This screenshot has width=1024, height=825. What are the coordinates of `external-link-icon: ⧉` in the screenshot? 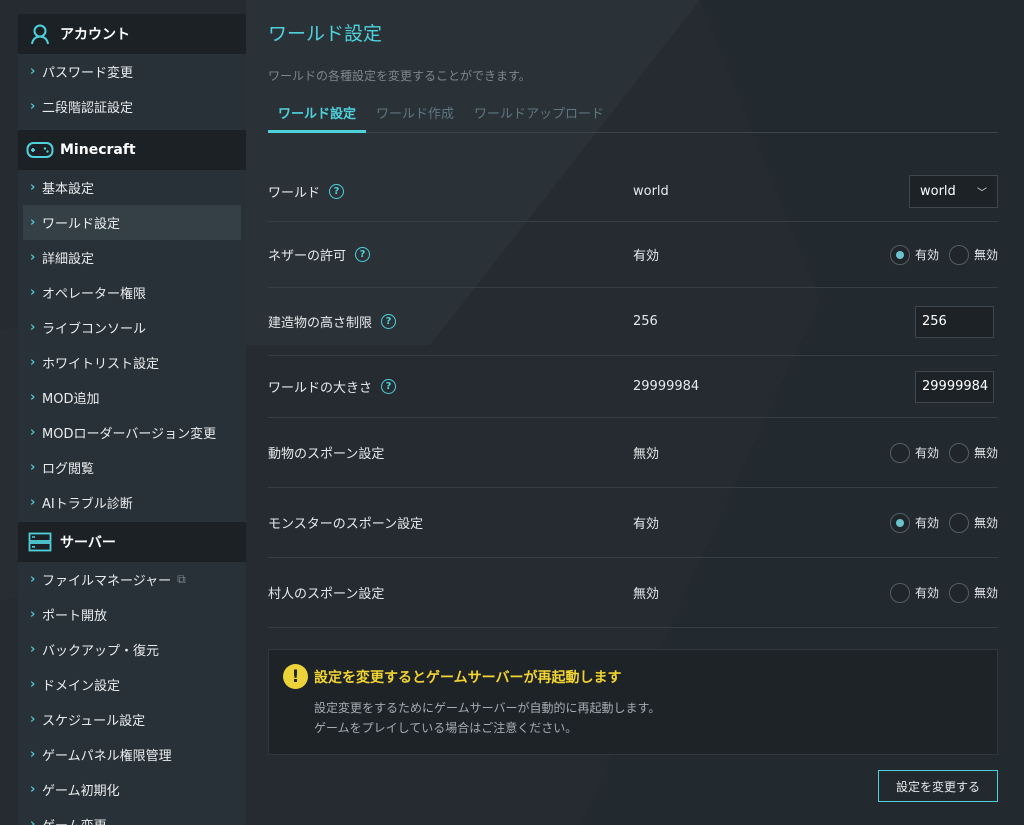 It's located at (181, 579).